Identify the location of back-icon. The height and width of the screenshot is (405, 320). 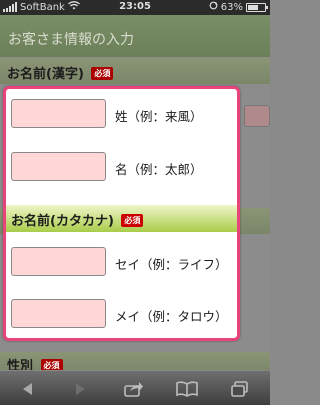
(27, 388).